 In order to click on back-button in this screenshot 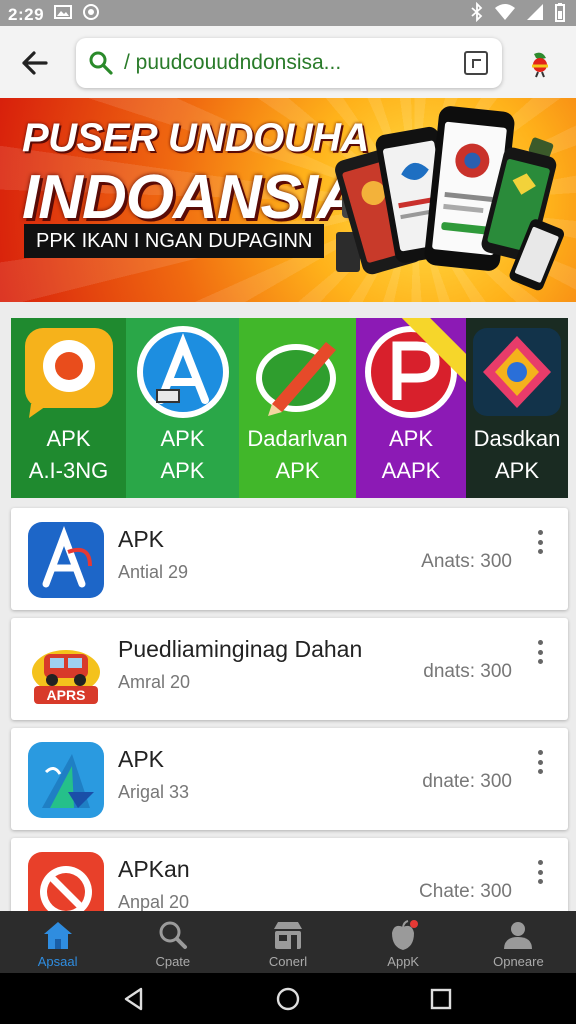, I will do `click(34, 63)`.